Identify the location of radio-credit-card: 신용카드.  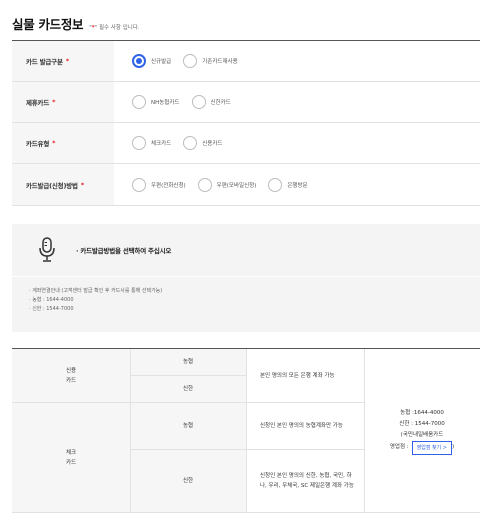
(203, 143).